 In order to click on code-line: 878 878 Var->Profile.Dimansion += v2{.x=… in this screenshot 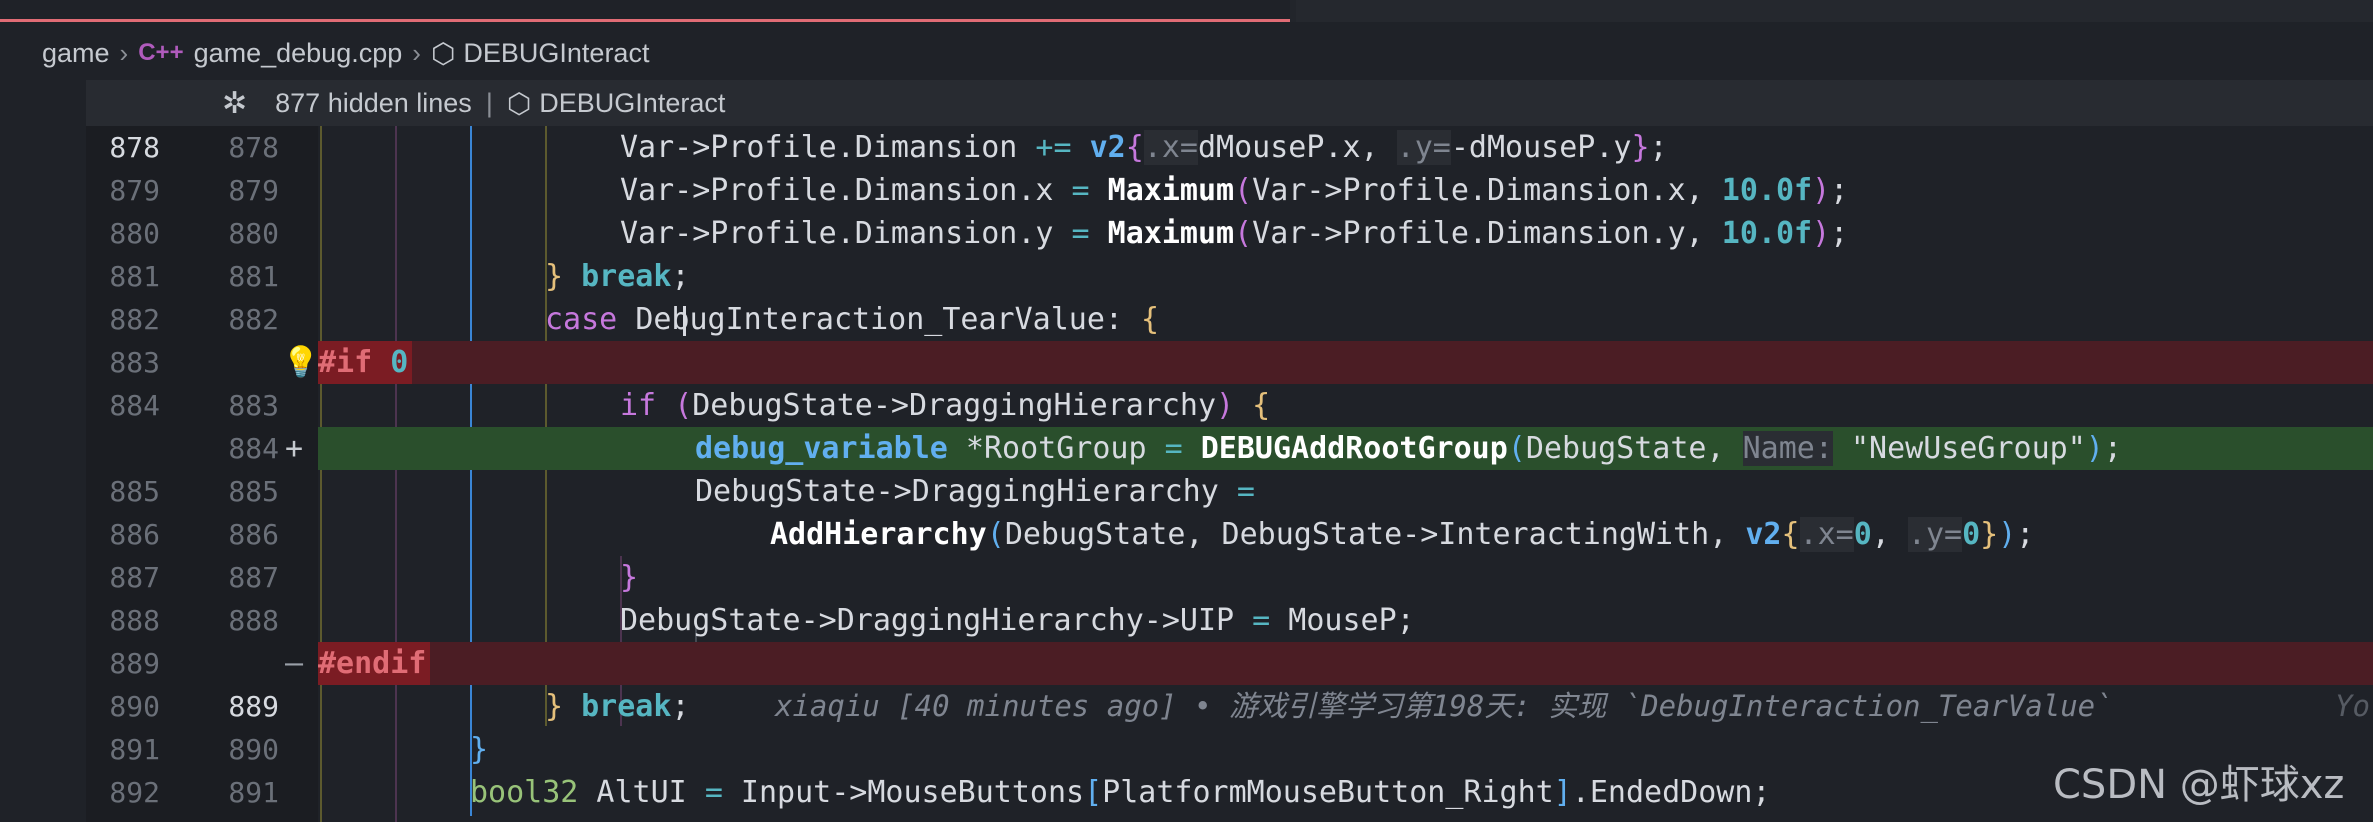, I will do `click(1186, 147)`.